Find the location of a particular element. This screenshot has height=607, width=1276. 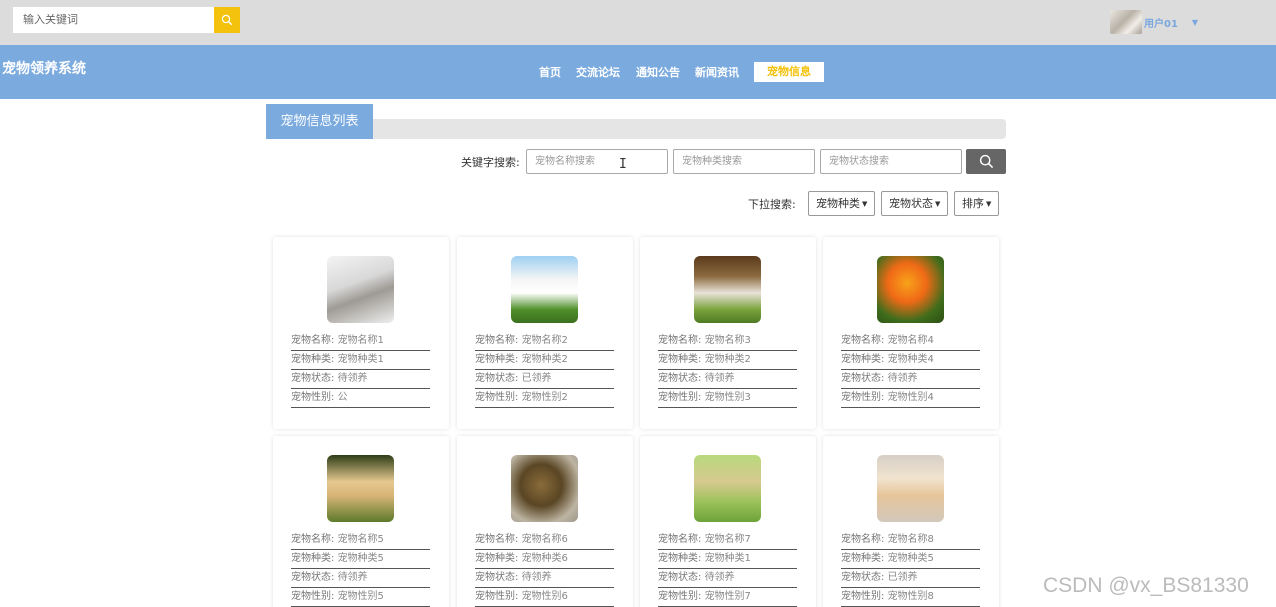

pet-gender-field: 宠物性别: 公 is located at coordinates (360, 398).